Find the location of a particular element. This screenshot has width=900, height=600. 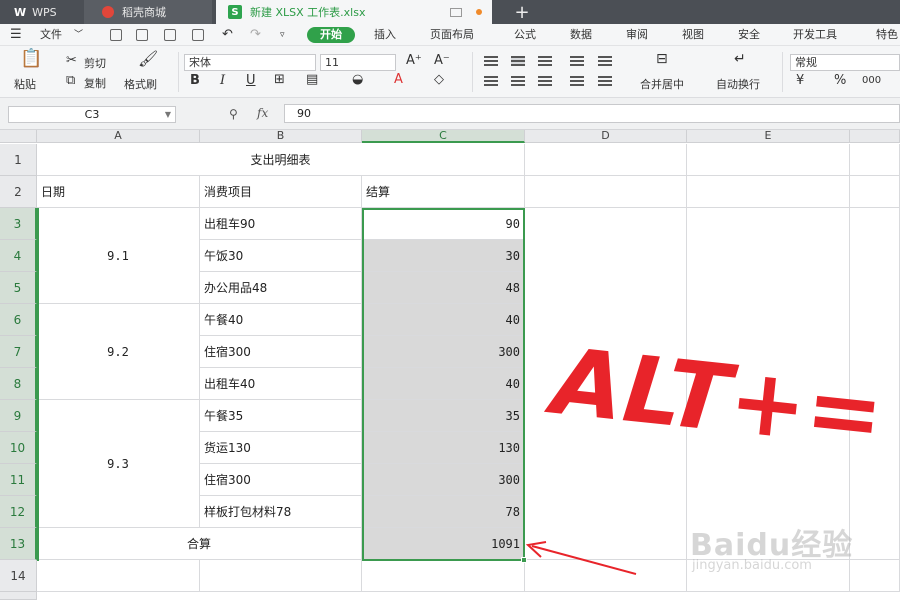

item-cell: 午饭30 is located at coordinates (281, 256).